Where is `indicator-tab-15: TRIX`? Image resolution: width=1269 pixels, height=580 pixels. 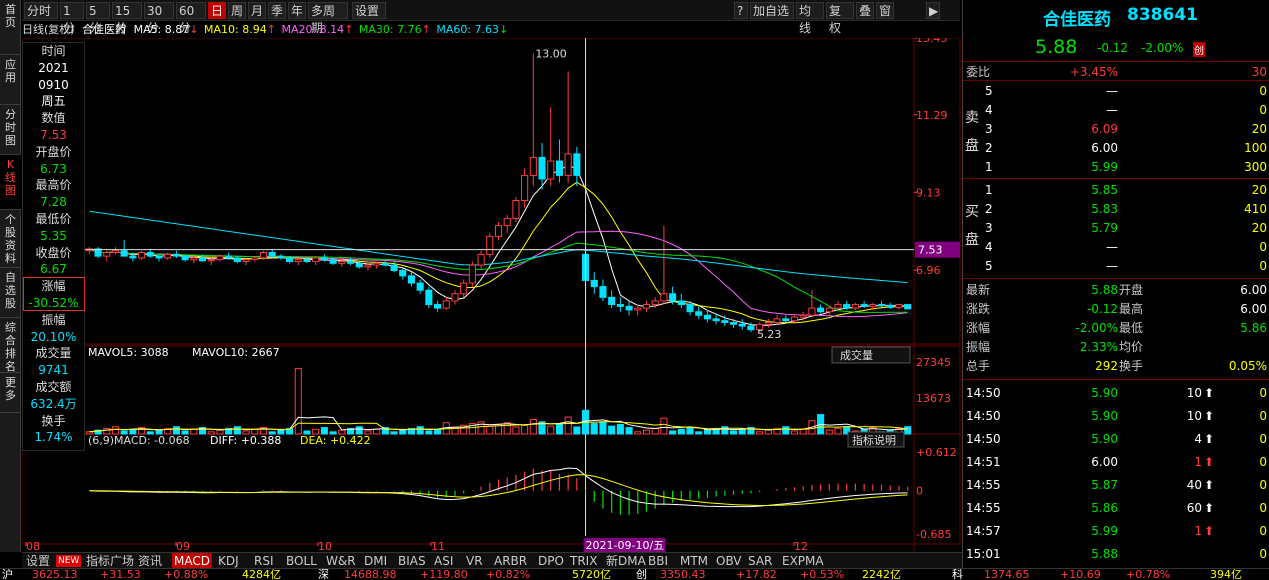 indicator-tab-15: TRIX is located at coordinates (583, 561).